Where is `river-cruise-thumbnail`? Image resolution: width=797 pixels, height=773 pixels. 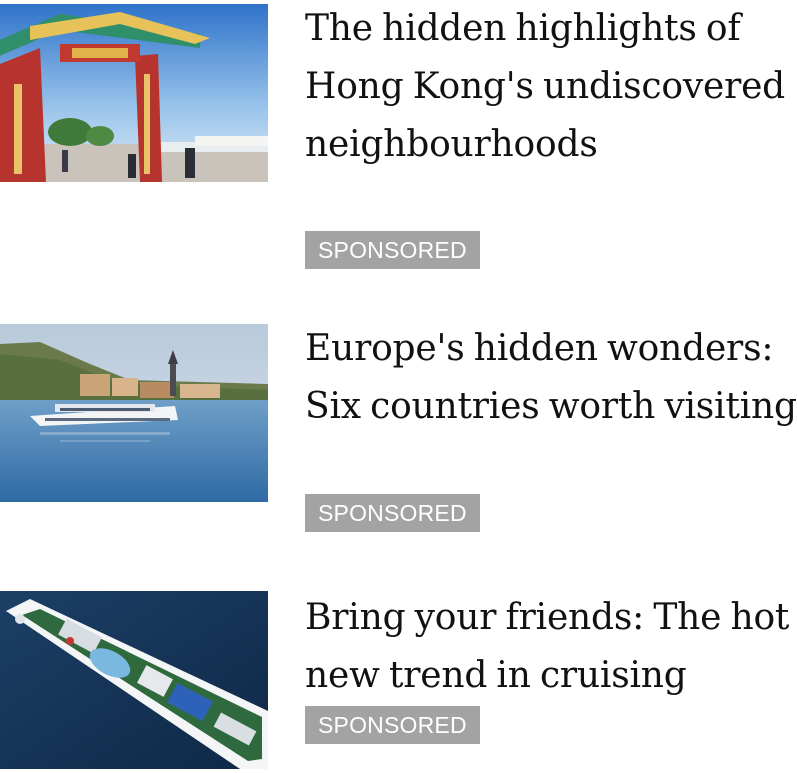
river-cruise-thumbnail is located at coordinates (134, 413).